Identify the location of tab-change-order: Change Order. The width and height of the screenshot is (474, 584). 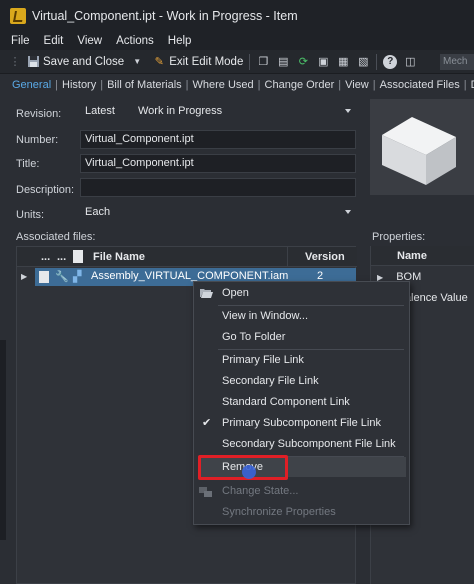
(300, 85).